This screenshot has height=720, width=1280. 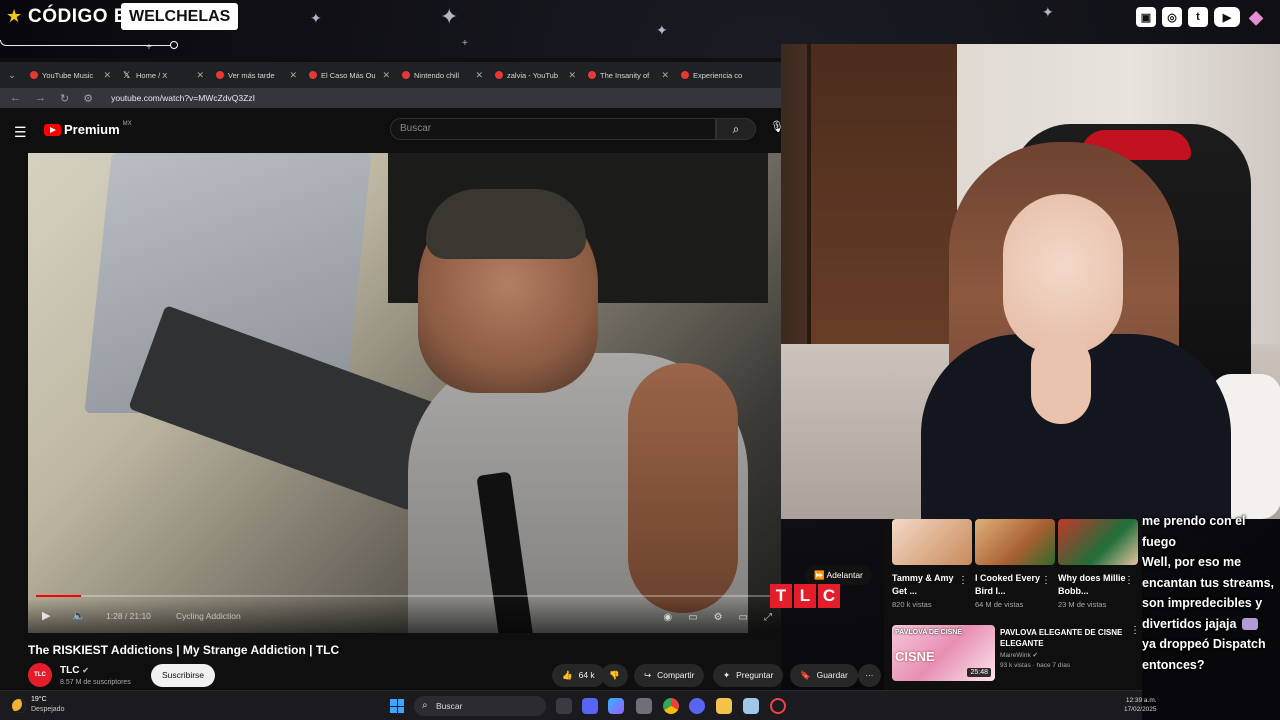 I want to click on settings-app-icon, so click(x=644, y=706).